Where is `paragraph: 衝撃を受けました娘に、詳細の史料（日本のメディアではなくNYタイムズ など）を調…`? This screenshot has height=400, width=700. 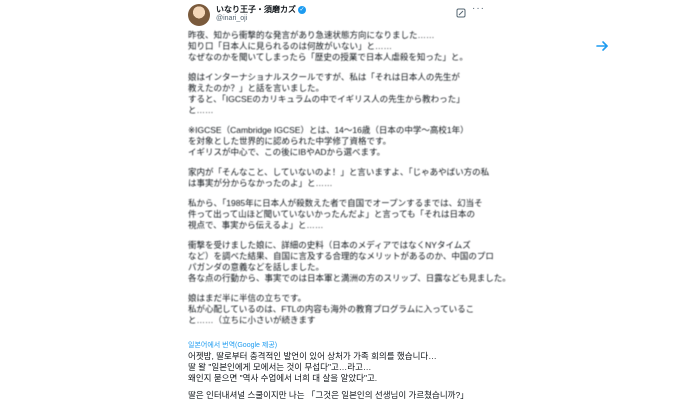
paragraph: 衝撃を受けました娘に、詳細の史料（日本のメディアではなくNYタイムズ など）を調… is located at coordinates (348, 261).